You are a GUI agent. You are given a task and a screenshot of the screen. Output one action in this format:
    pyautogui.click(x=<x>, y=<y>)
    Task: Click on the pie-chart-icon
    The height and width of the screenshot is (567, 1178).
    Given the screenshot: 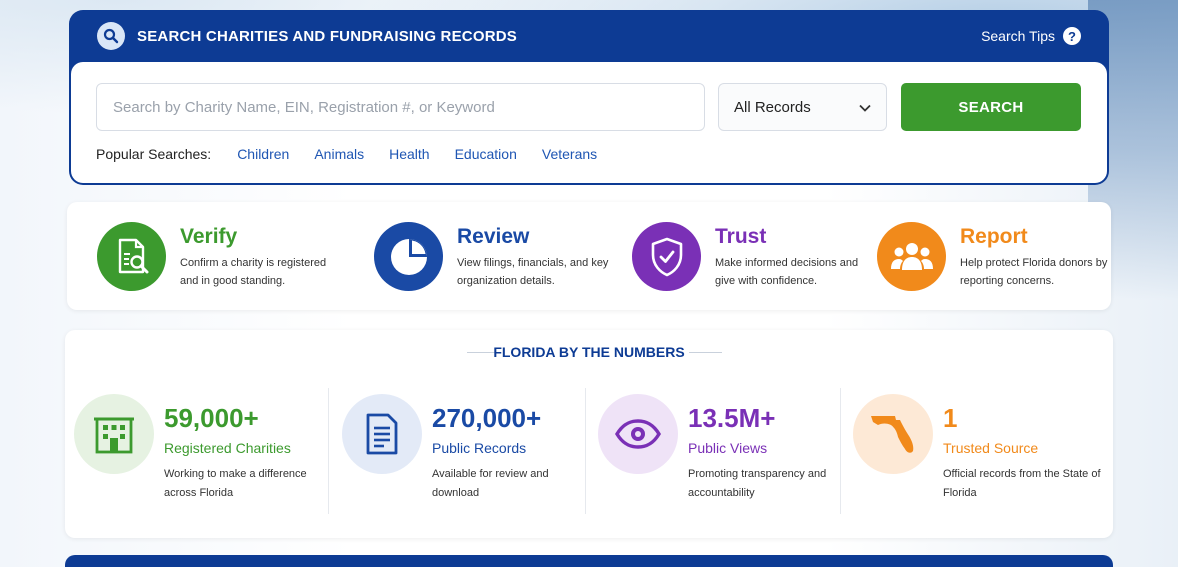 What is the action you would take?
    pyautogui.click(x=408, y=256)
    